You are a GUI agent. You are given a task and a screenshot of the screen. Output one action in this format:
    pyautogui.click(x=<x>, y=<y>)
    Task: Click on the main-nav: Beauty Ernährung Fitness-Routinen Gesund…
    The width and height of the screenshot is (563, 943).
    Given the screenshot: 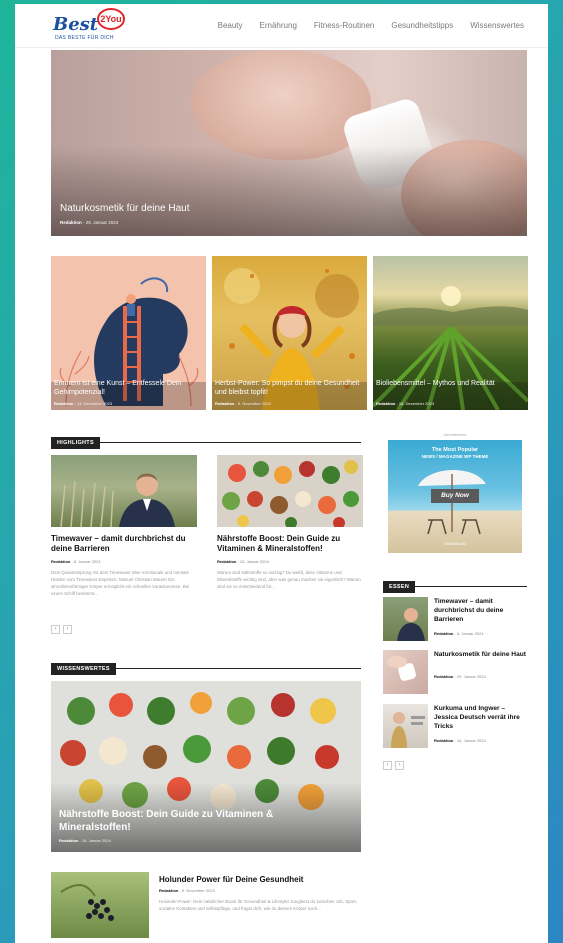 What is the action you would take?
    pyautogui.click(x=371, y=25)
    